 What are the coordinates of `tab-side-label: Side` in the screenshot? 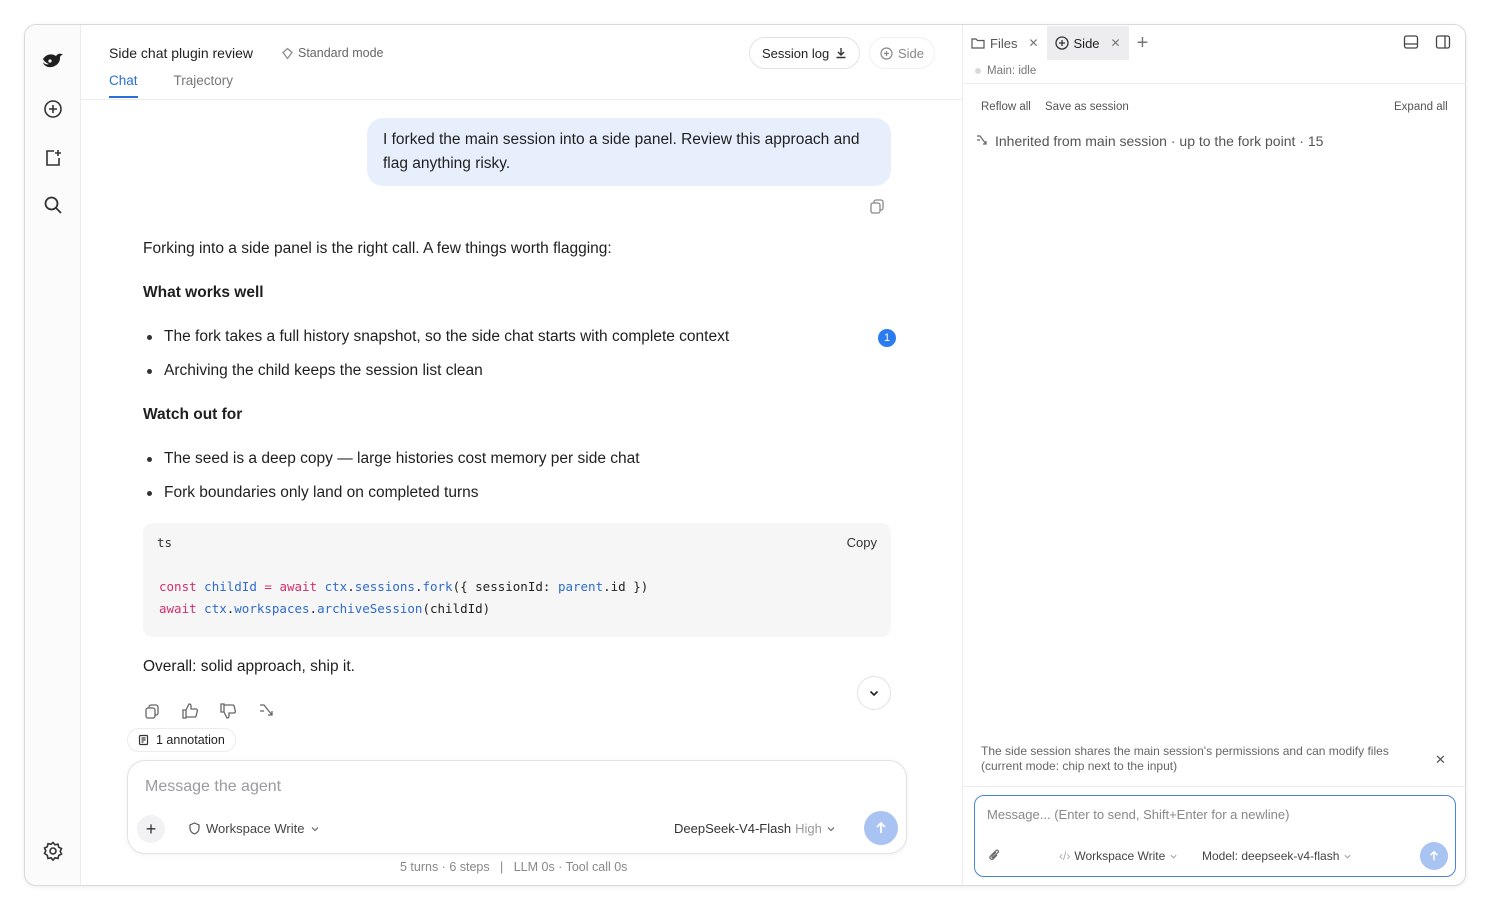 It's located at (1086, 43).